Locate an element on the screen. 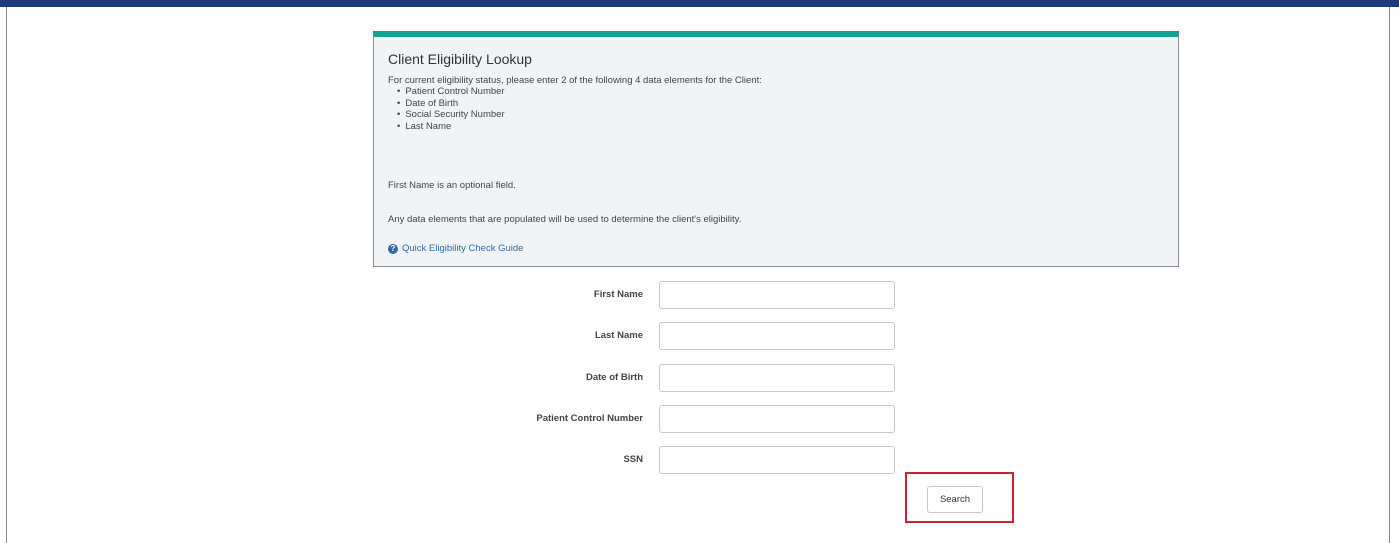 The width and height of the screenshot is (1399, 543). form-row-last-name: Last Name is located at coordinates (674, 337).